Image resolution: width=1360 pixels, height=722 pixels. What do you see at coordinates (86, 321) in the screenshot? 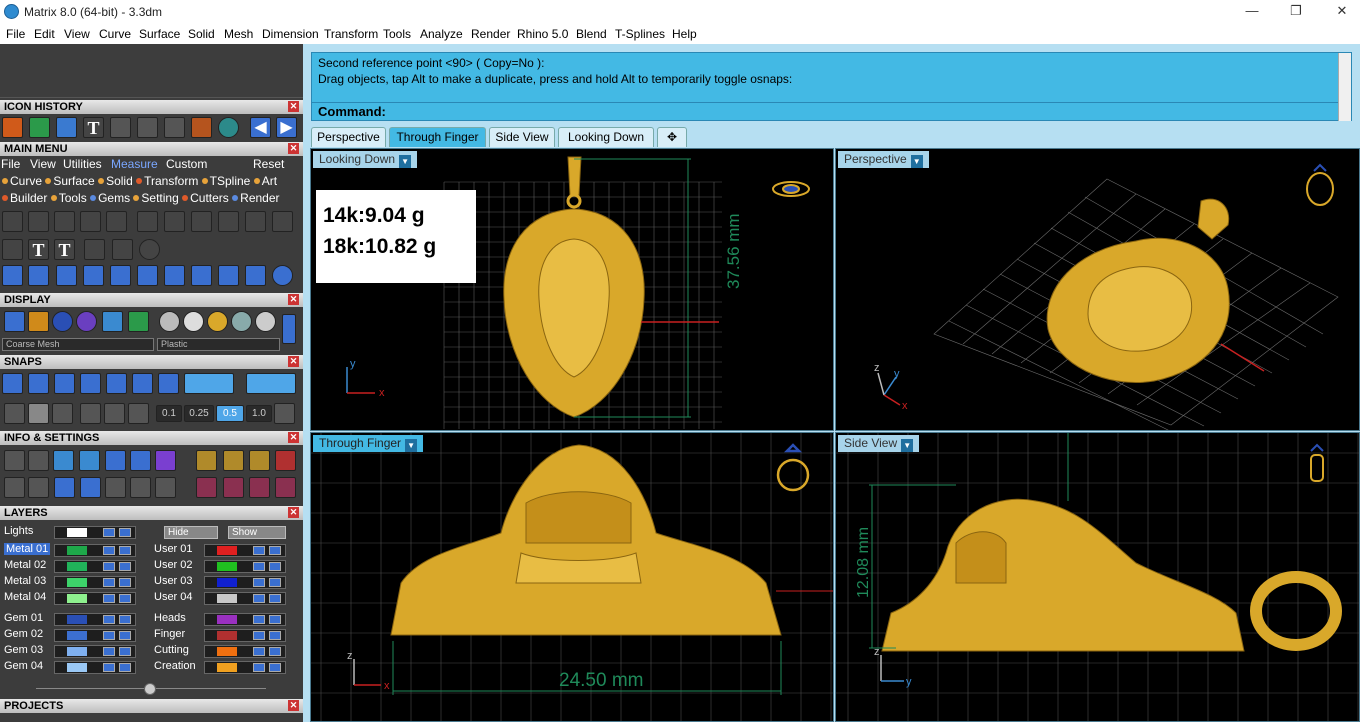
I see `ghosted-icon` at bounding box center [86, 321].